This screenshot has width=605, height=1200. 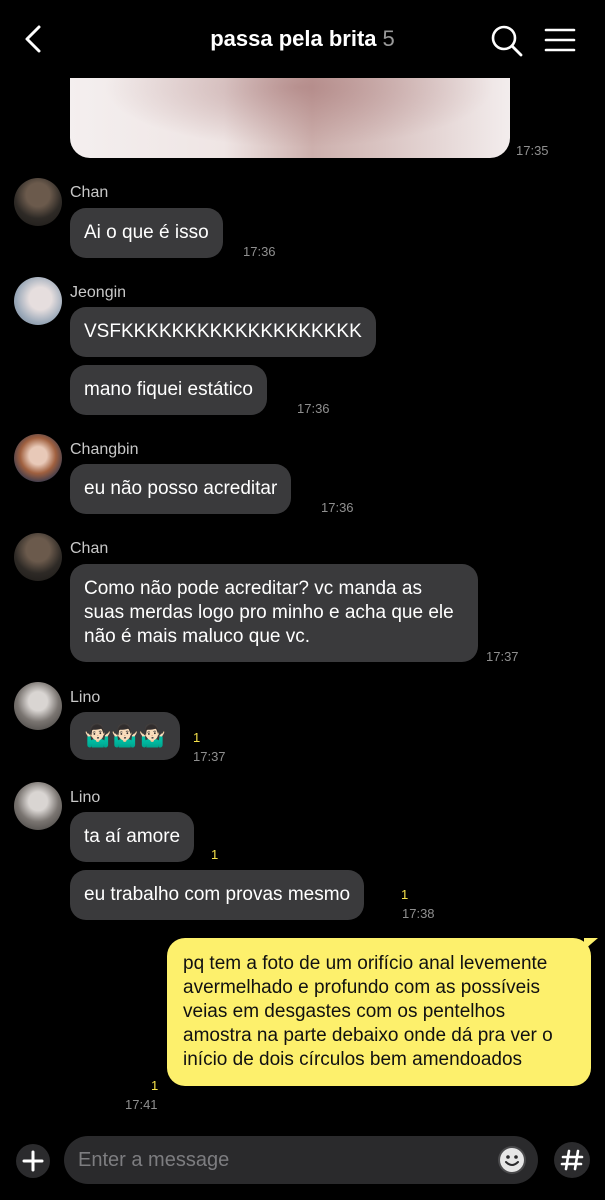 I want to click on hash-button, so click(x=572, y=1160).